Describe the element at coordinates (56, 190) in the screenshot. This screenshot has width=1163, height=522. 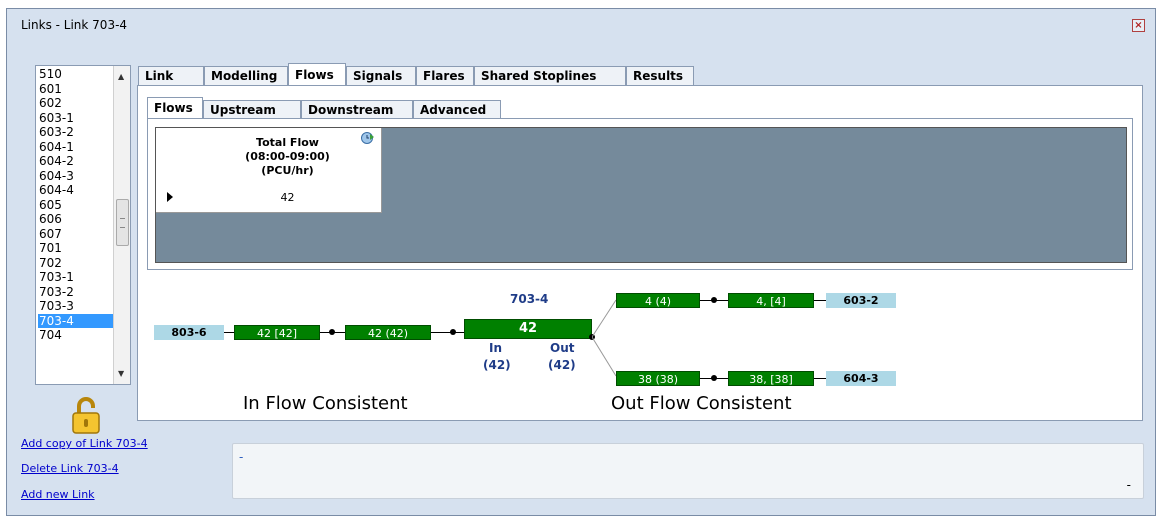
I see `list-item: 604-4` at that location.